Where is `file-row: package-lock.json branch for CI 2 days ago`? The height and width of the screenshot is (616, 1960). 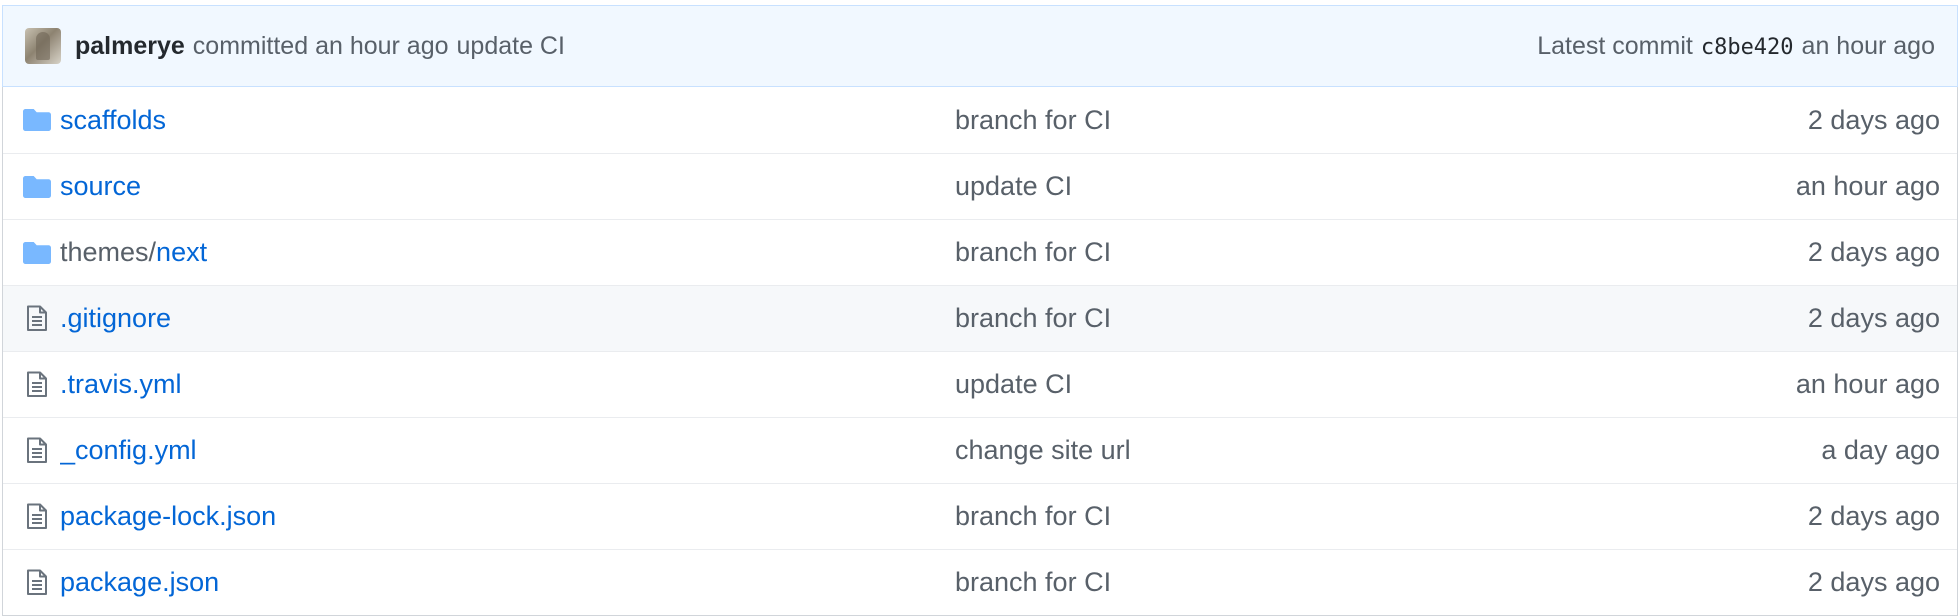
file-row: package-lock.json branch for CI 2 days ago is located at coordinates (980, 516).